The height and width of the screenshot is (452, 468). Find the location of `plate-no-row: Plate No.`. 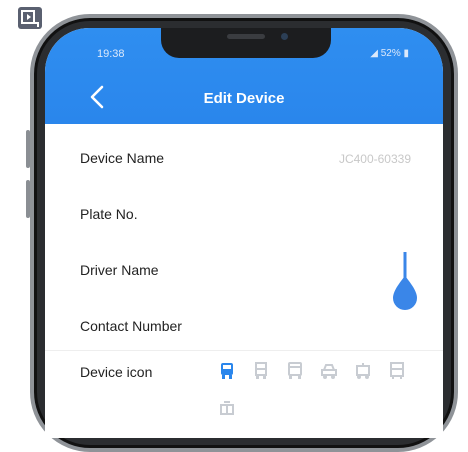

plate-no-row: Plate No. is located at coordinates (244, 216).